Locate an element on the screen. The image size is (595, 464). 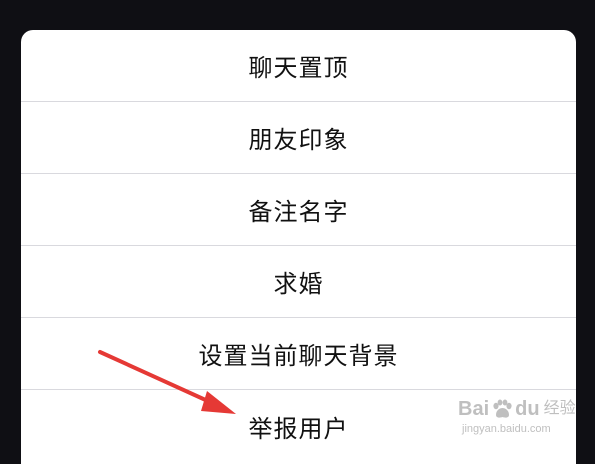
menu-item-report-user: 举报用户 is located at coordinates (298, 426).